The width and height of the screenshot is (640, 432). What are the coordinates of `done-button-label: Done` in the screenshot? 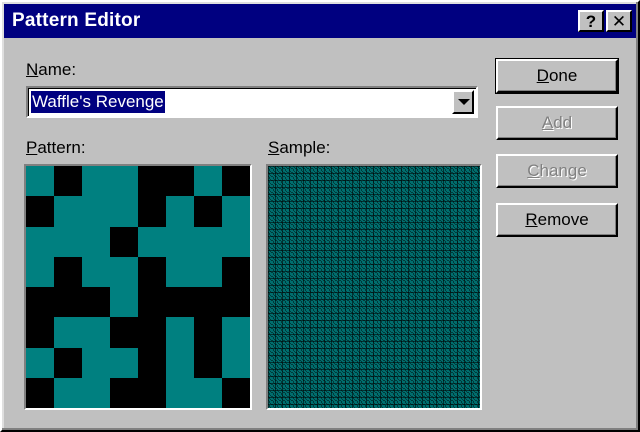 It's located at (557, 75).